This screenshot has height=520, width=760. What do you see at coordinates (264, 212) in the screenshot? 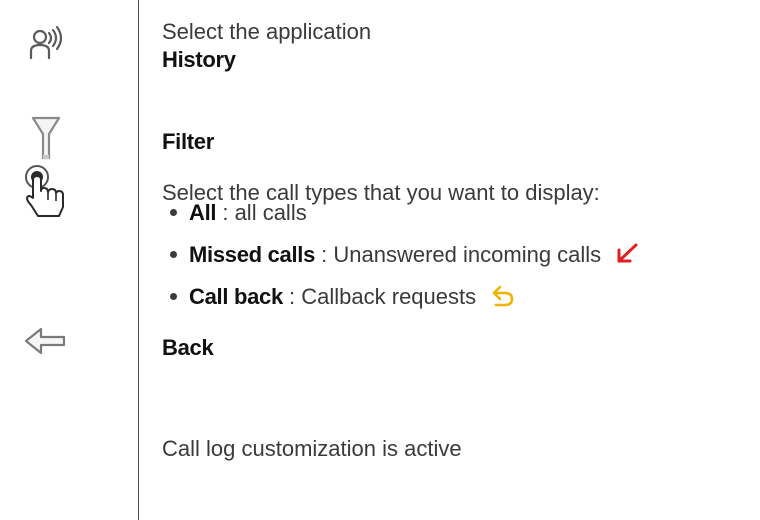
I see `option-all-desc: : all calls` at bounding box center [264, 212].